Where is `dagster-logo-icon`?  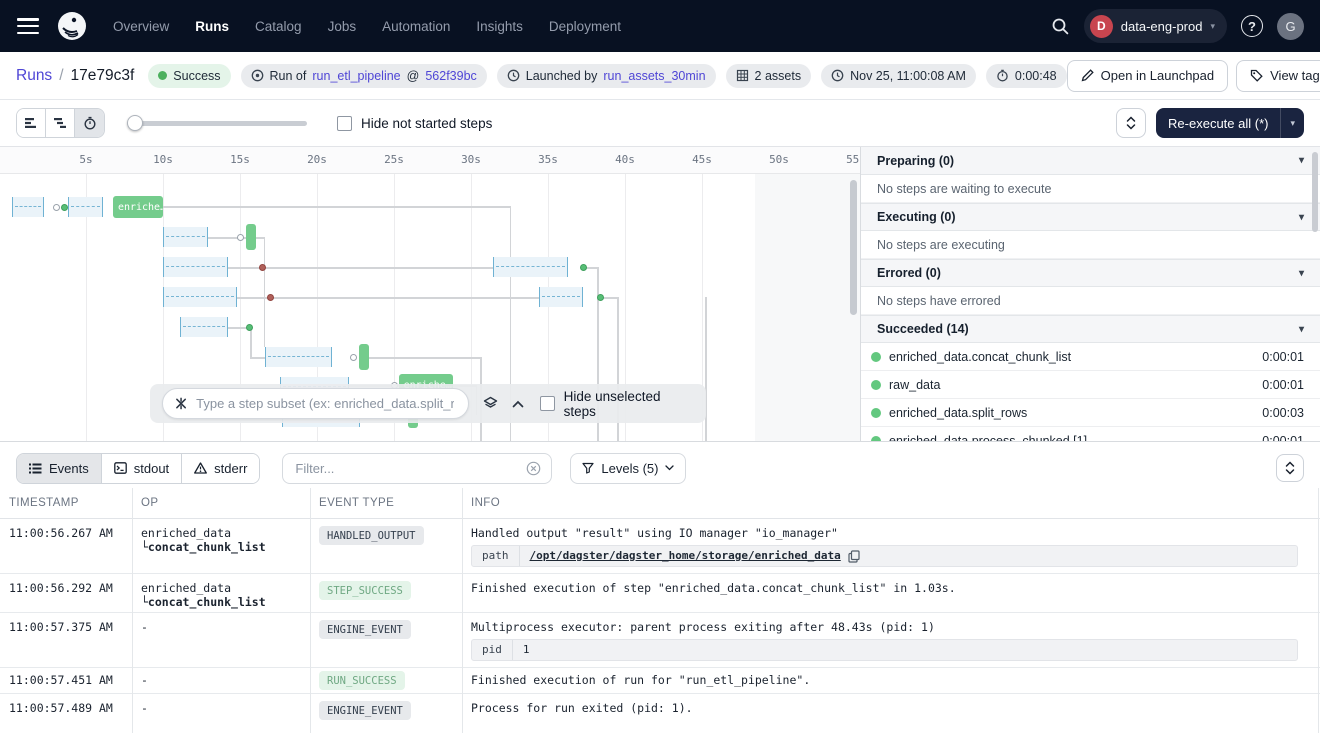 dagster-logo-icon is located at coordinates (72, 26).